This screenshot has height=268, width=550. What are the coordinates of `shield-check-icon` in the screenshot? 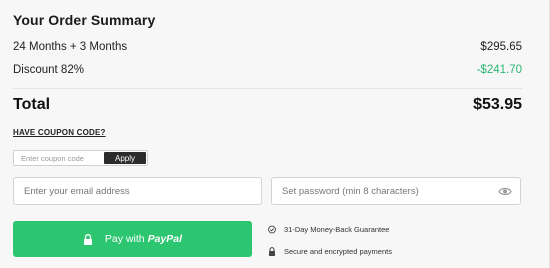 It's located at (272, 229).